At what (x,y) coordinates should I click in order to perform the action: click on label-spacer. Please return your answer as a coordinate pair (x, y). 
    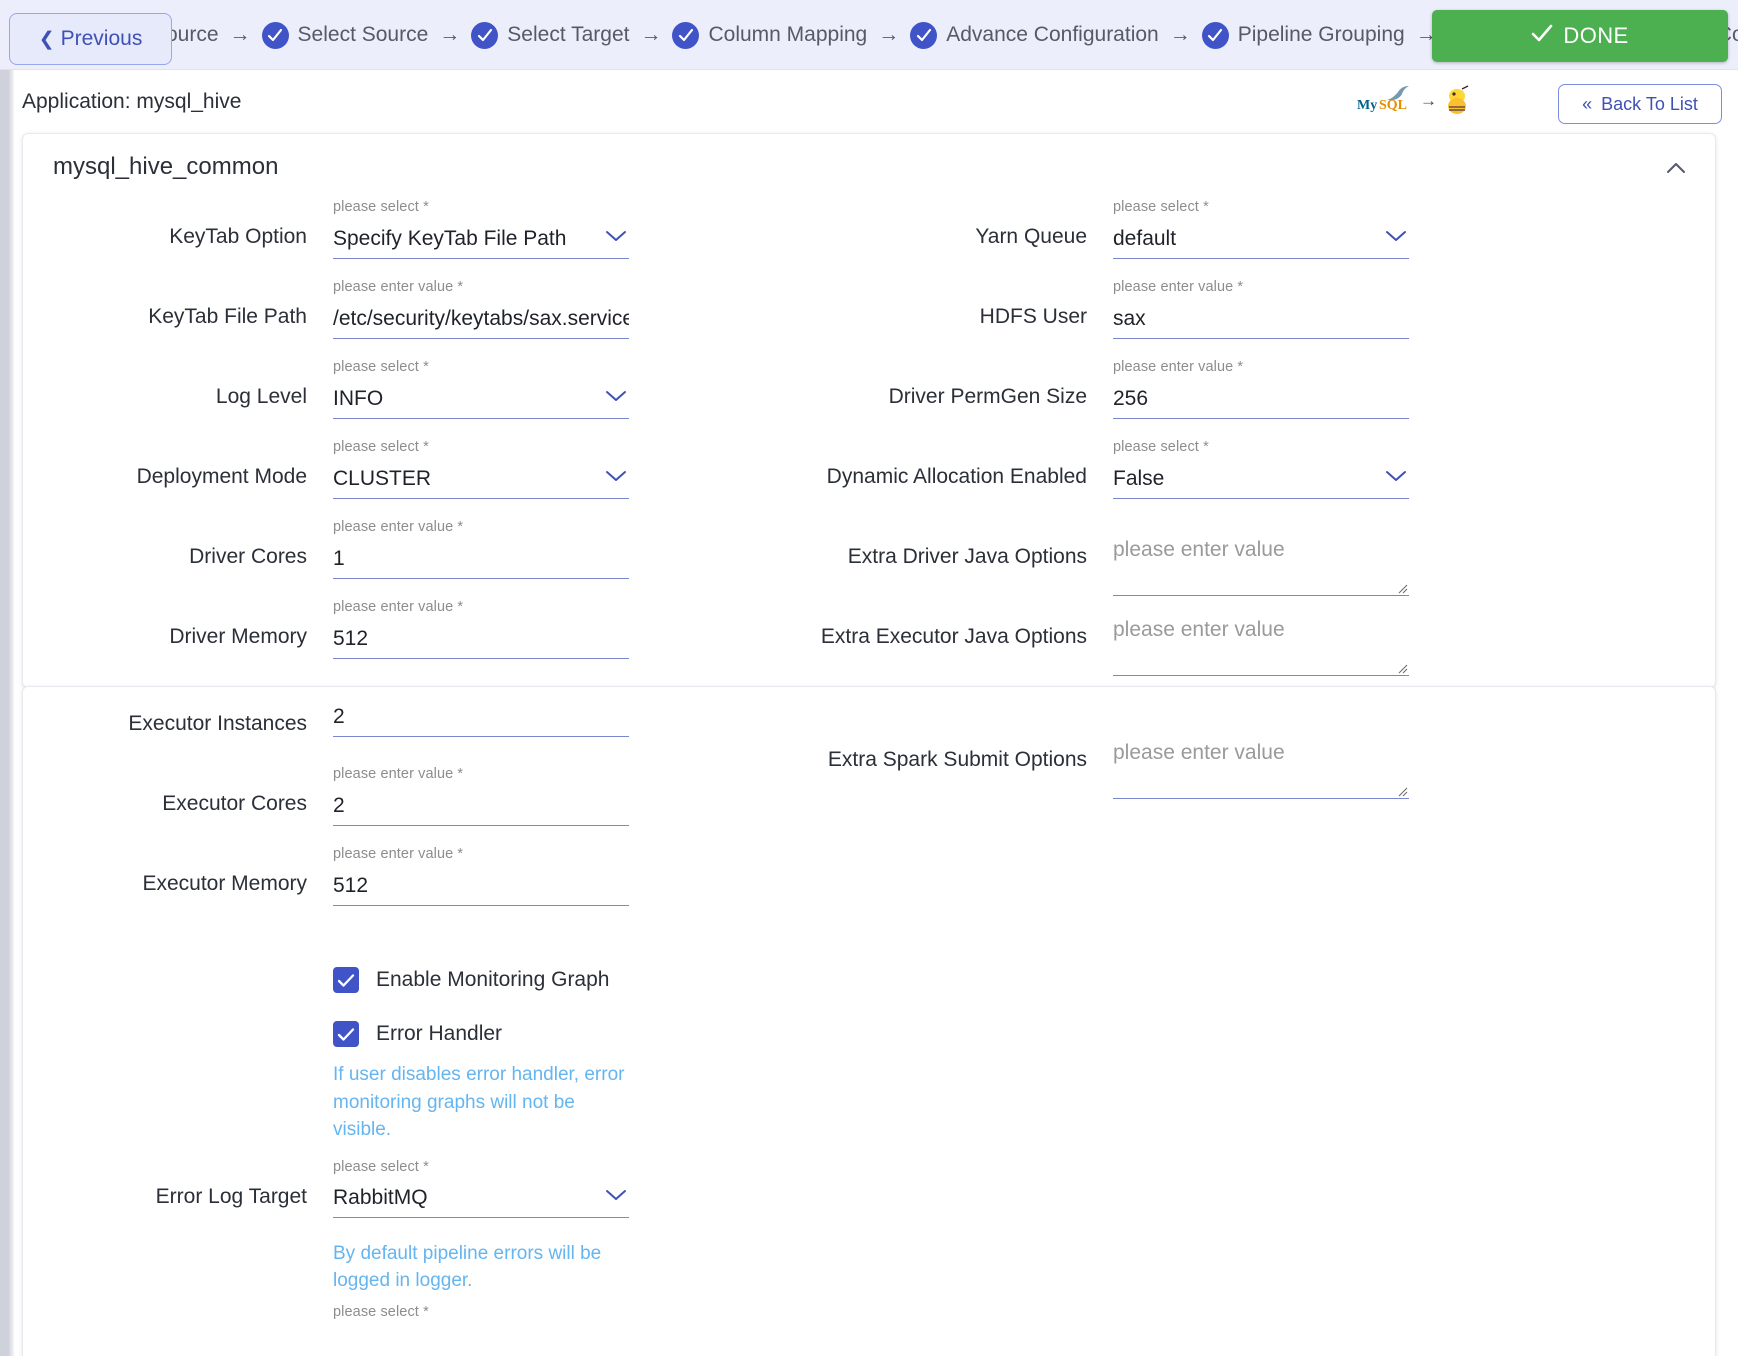
    Looking at the image, I should click on (178, 1102).